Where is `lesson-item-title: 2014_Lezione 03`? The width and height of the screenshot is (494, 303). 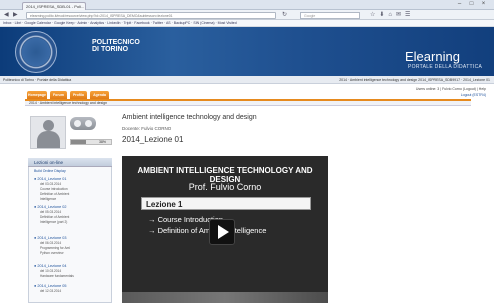 lesson-item-title: 2014_Lezione 03 is located at coordinates (51, 238).